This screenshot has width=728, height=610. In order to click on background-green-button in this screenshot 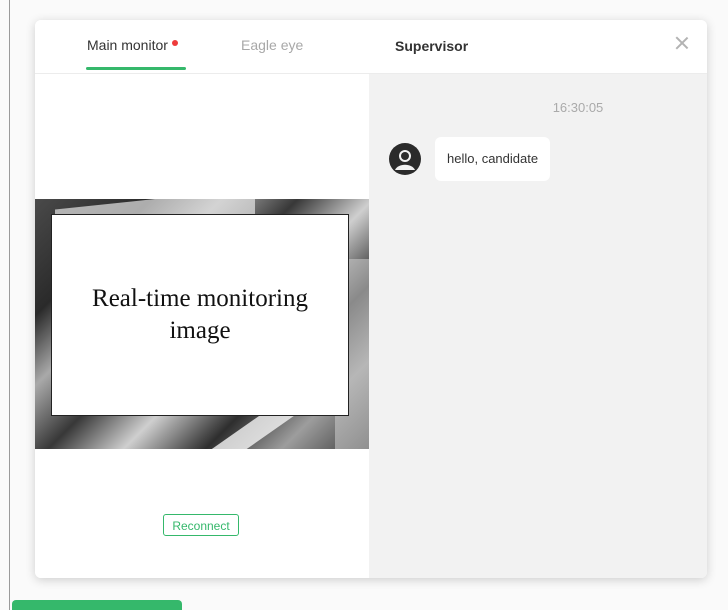, I will do `click(97, 605)`.